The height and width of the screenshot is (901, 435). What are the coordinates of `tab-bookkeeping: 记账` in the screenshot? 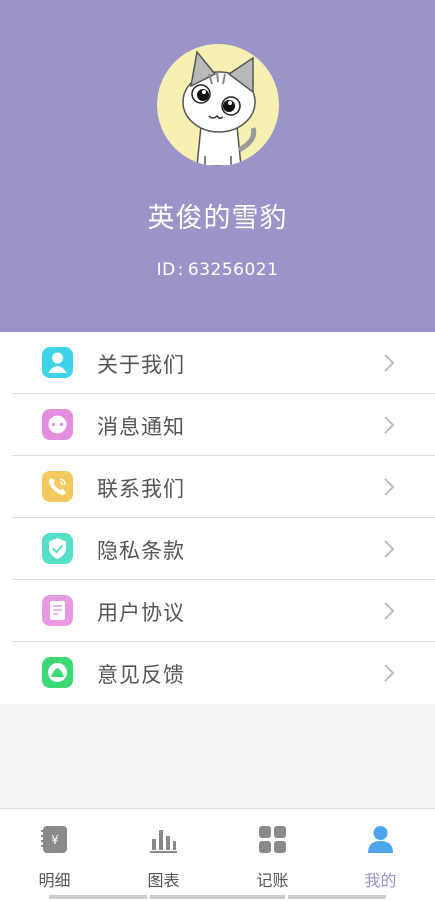 It's located at (272, 855).